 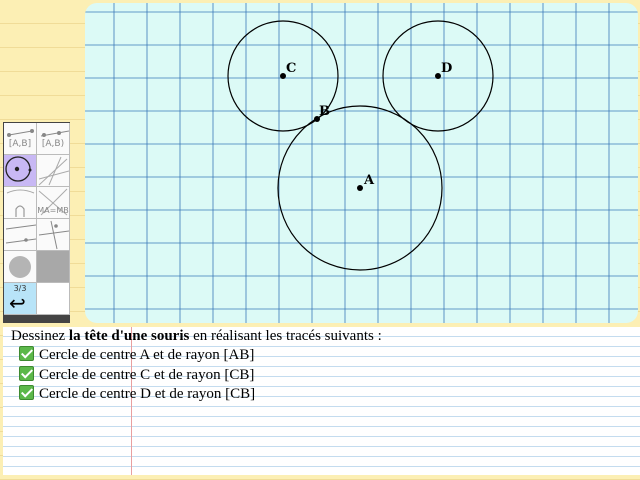 I want to click on equidistant-tool-label: MA=MB, so click(x=53, y=210).